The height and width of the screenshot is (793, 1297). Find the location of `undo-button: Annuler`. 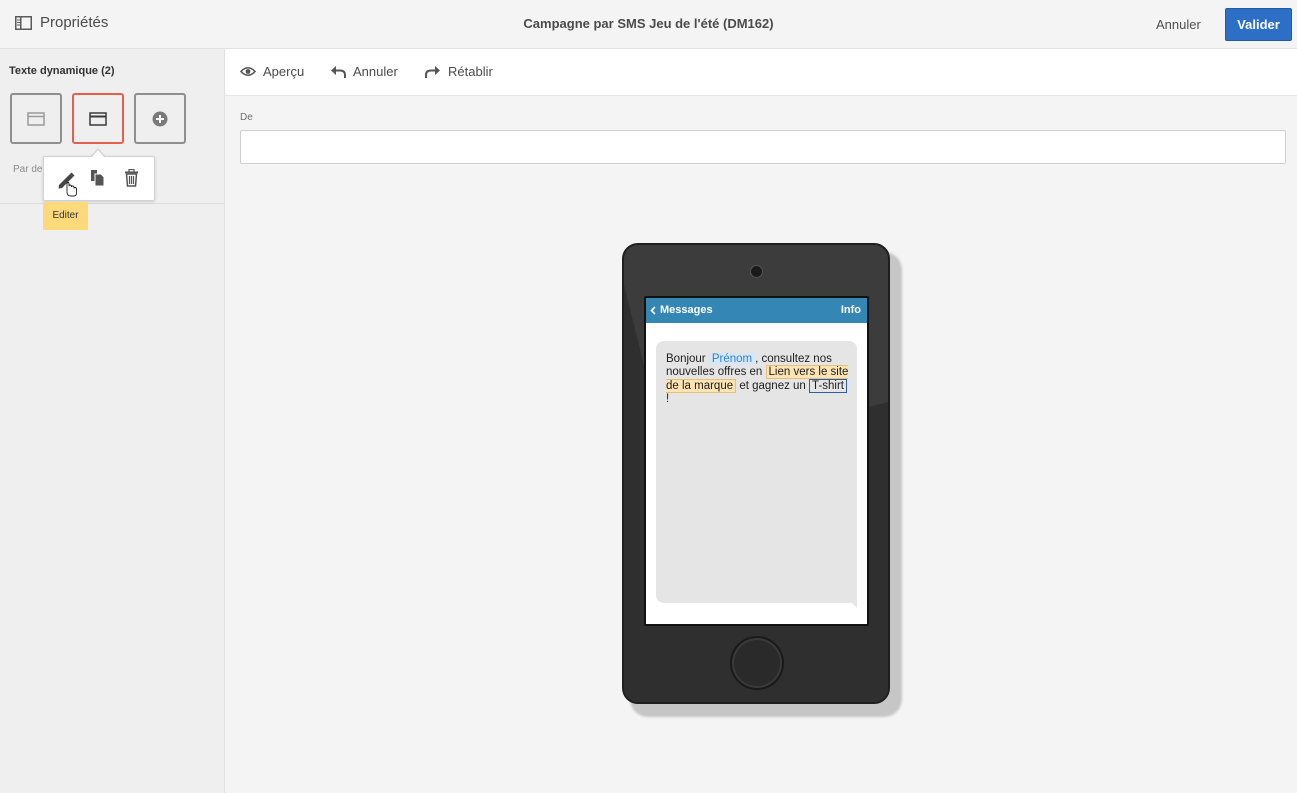

undo-button: Annuler is located at coordinates (364, 71).